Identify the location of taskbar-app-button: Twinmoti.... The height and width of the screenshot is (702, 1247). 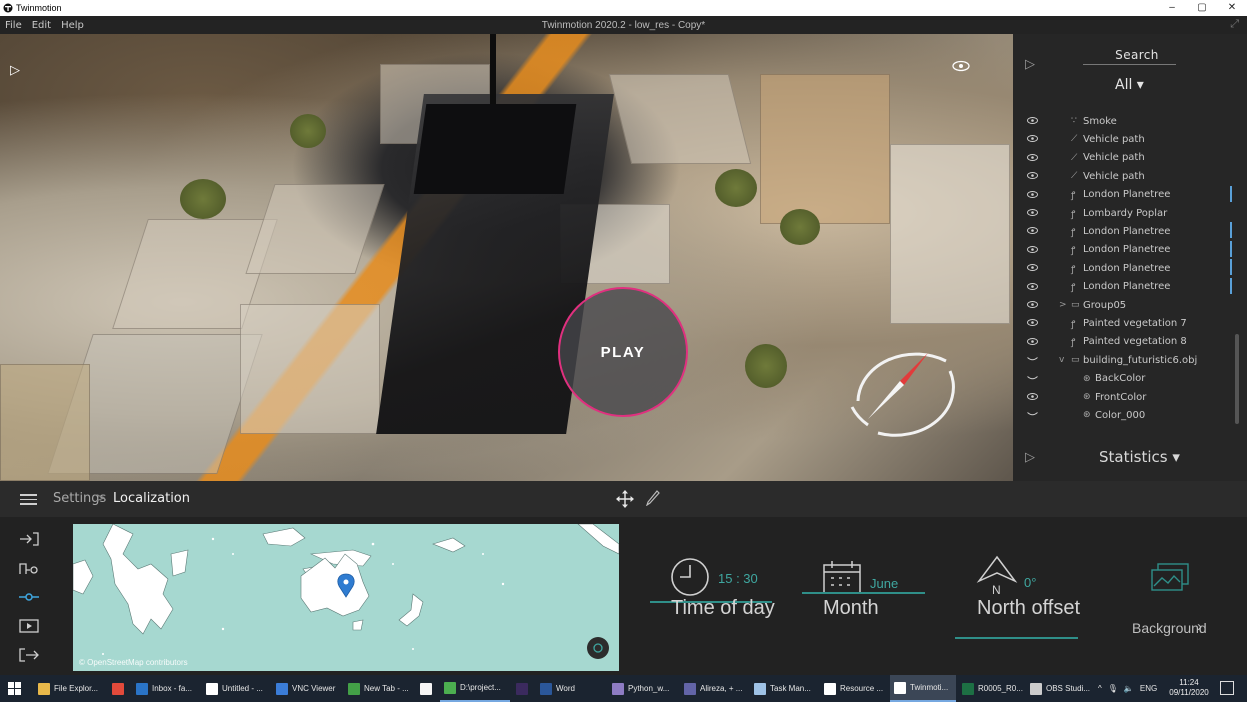
(923, 688).